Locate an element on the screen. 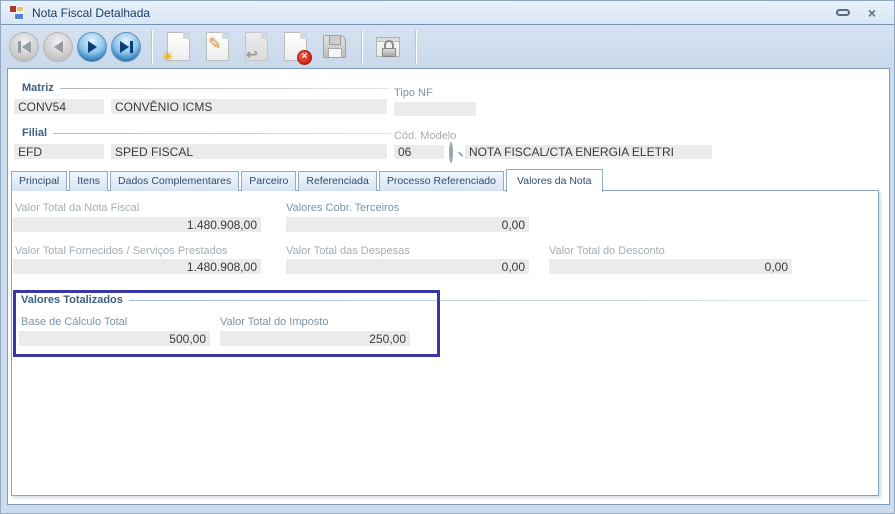 This screenshot has width=895, height=514. undo-icon: ↩ is located at coordinates (256, 47).